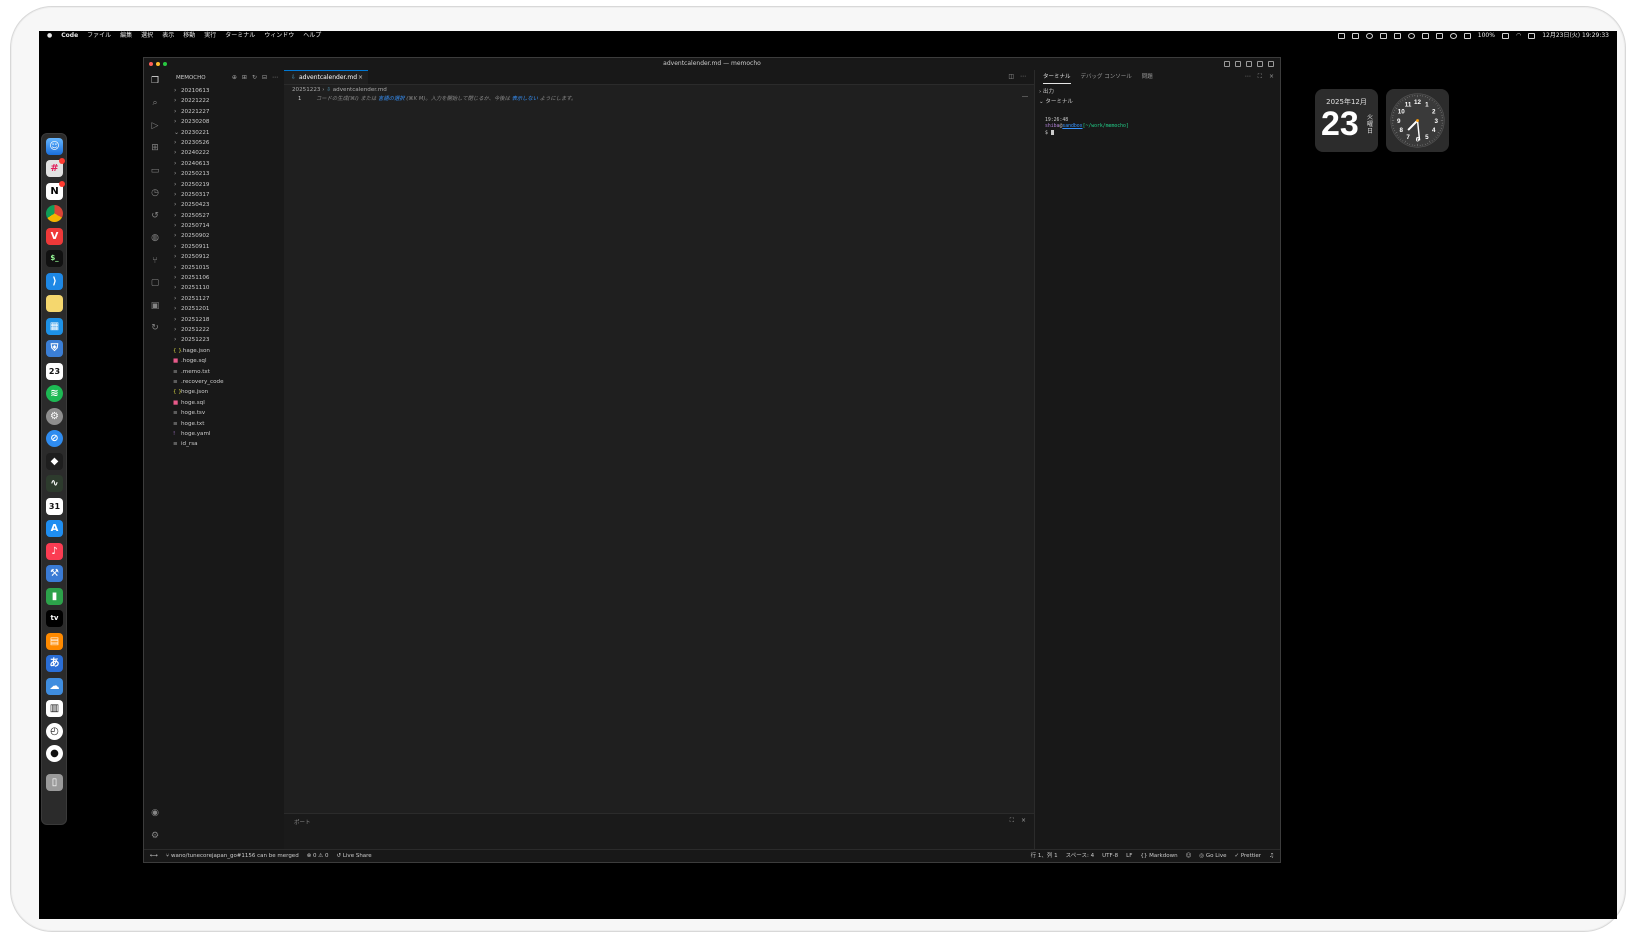 This screenshot has height=944, width=1634. I want to click on clock-widget: 12 1 2 3 4 5 6 7 8 9 10 11, so click(1417, 120).